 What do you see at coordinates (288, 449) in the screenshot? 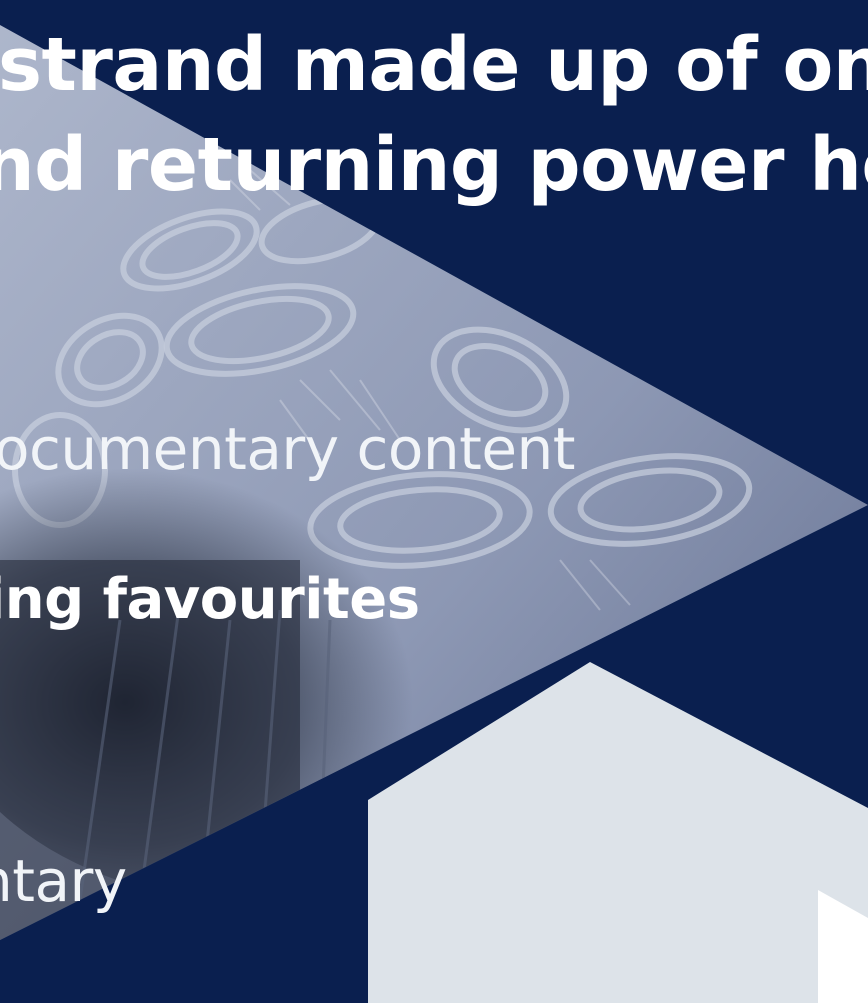
I see `item-documentary-content: ocumentary content` at bounding box center [288, 449].